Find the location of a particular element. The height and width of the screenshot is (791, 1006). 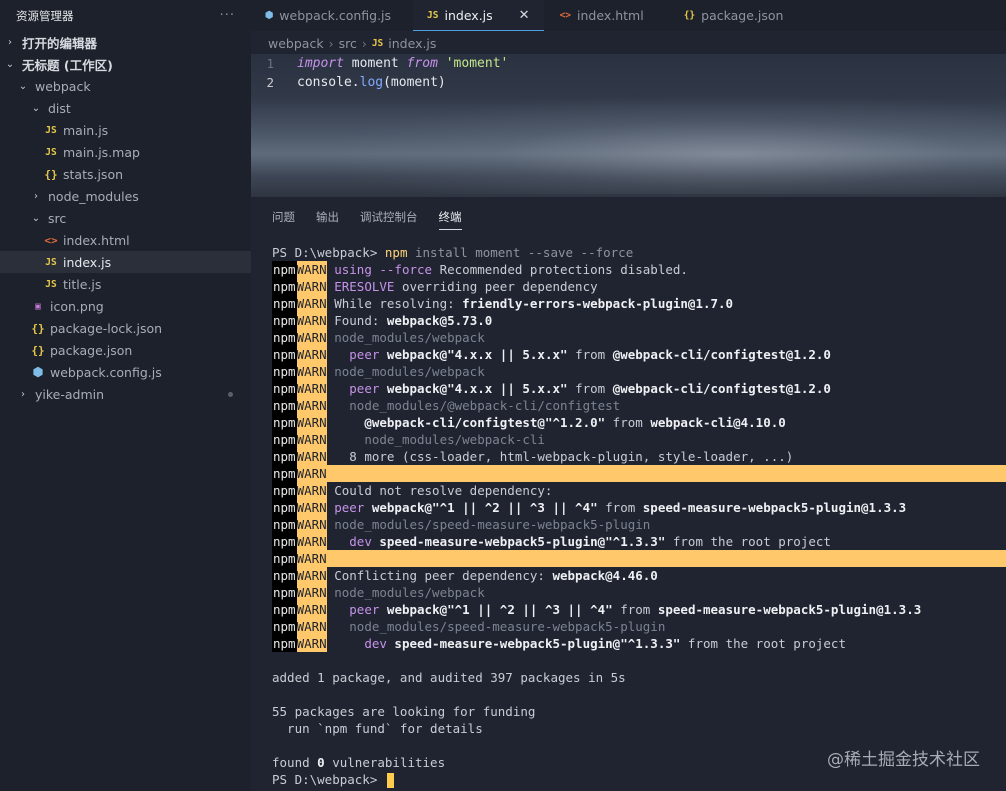

tree-item-label: icon.png is located at coordinates (77, 306).